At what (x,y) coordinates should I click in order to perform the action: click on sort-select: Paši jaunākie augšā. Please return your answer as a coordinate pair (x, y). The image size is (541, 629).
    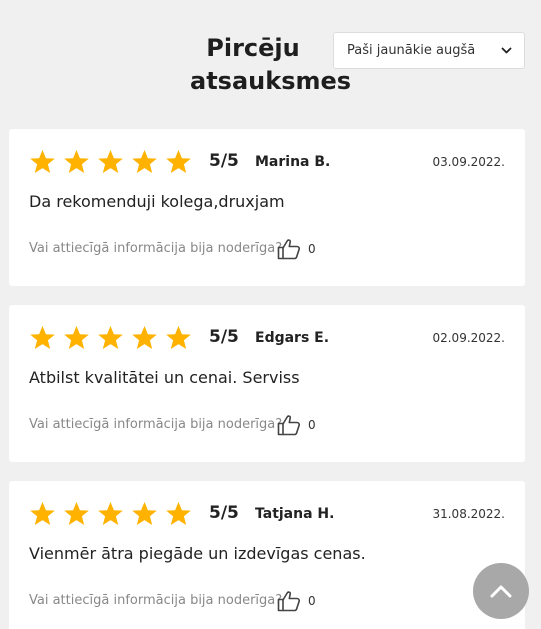
    Looking at the image, I should click on (429, 50).